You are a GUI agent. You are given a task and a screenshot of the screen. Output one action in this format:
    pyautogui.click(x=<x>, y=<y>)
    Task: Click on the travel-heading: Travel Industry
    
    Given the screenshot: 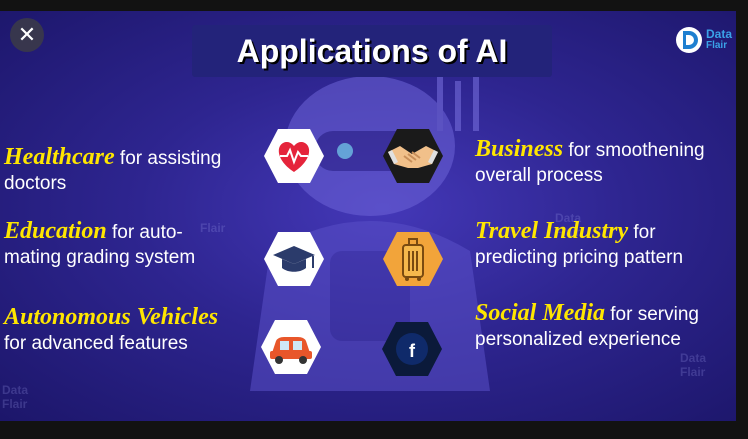 What is the action you would take?
    pyautogui.click(x=552, y=231)
    